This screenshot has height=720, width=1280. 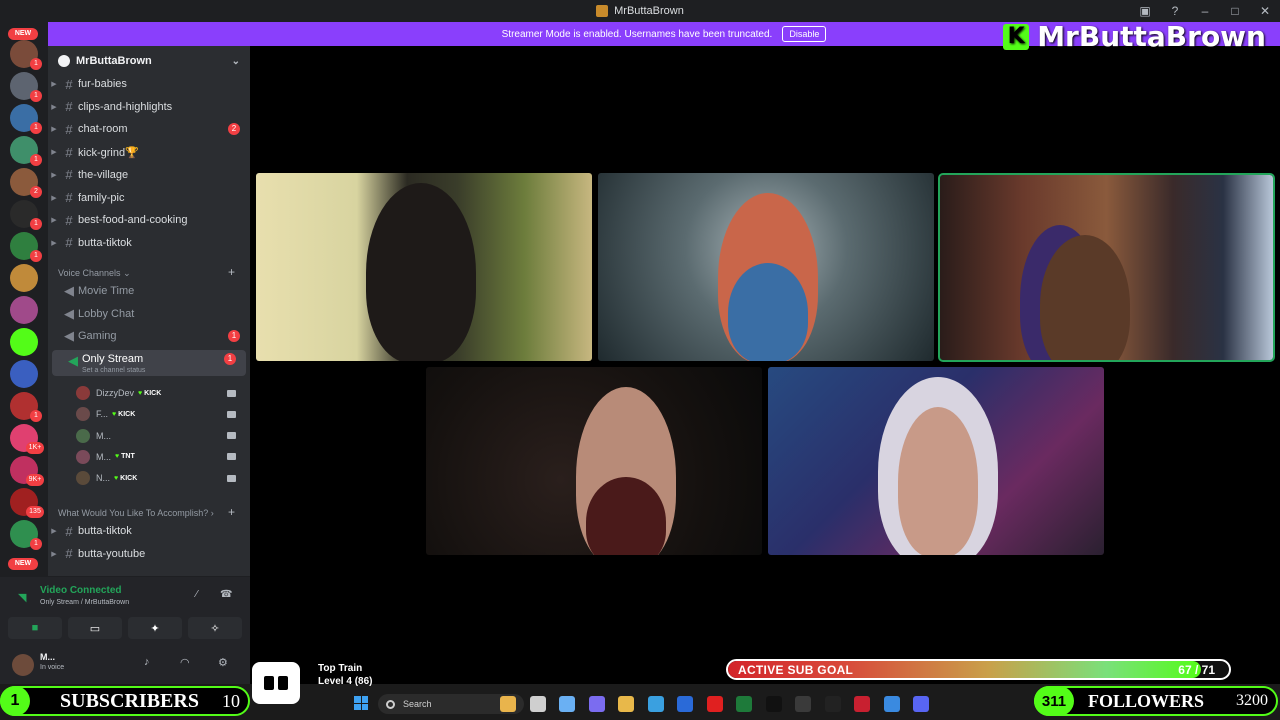 What do you see at coordinates (149, 107) in the screenshot?
I see `channel-clips-and-highlights: ▶ # clips-and-highlights` at bounding box center [149, 107].